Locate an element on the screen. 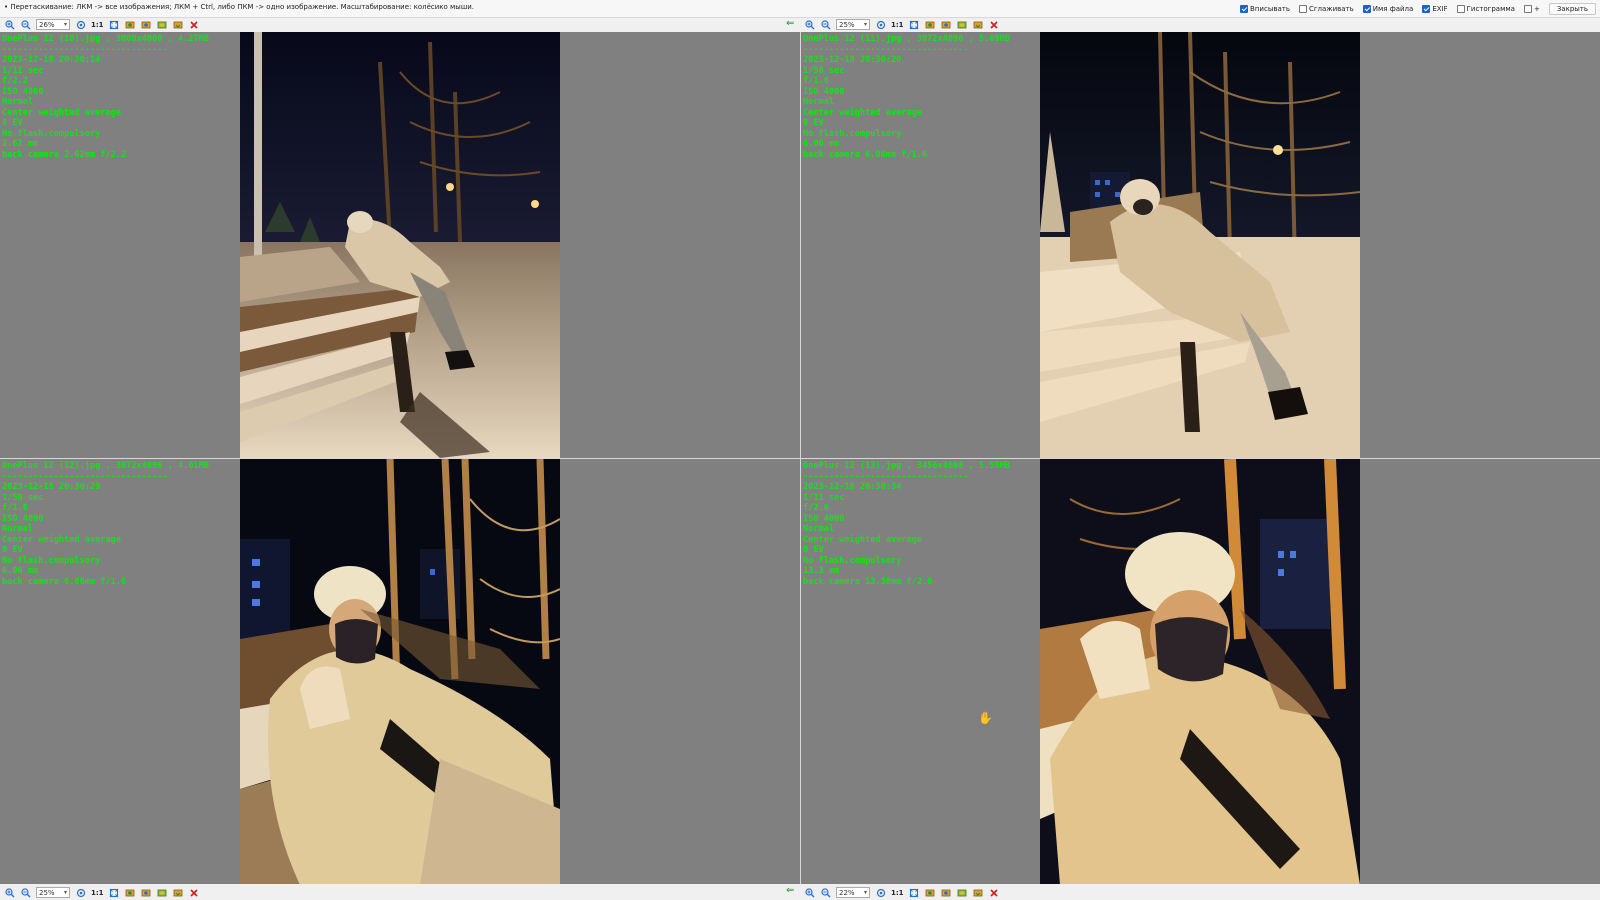  option-histogram: Гистограмма is located at coordinates (1485, 9).